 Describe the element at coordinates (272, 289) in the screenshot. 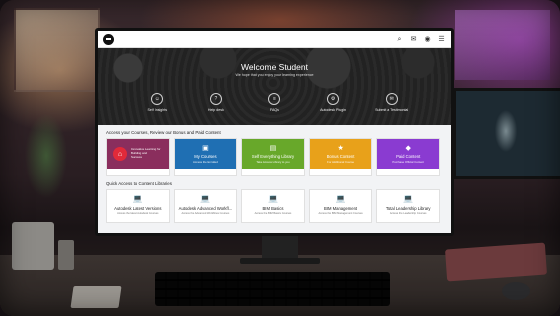

I see `keyboard` at that location.